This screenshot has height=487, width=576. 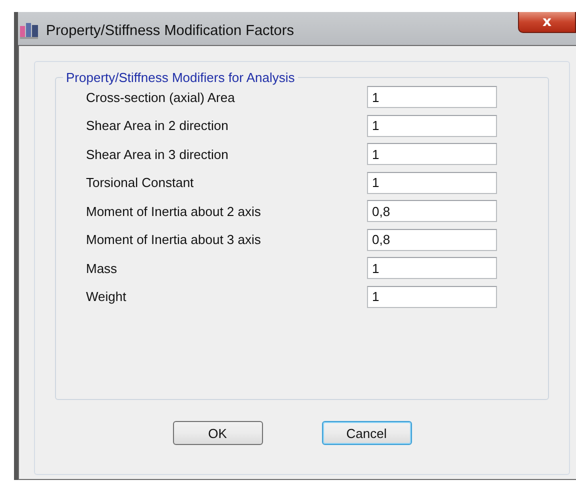 I want to click on group-title: Property/Stiffness Modifiers for Analysis, so click(x=180, y=77).